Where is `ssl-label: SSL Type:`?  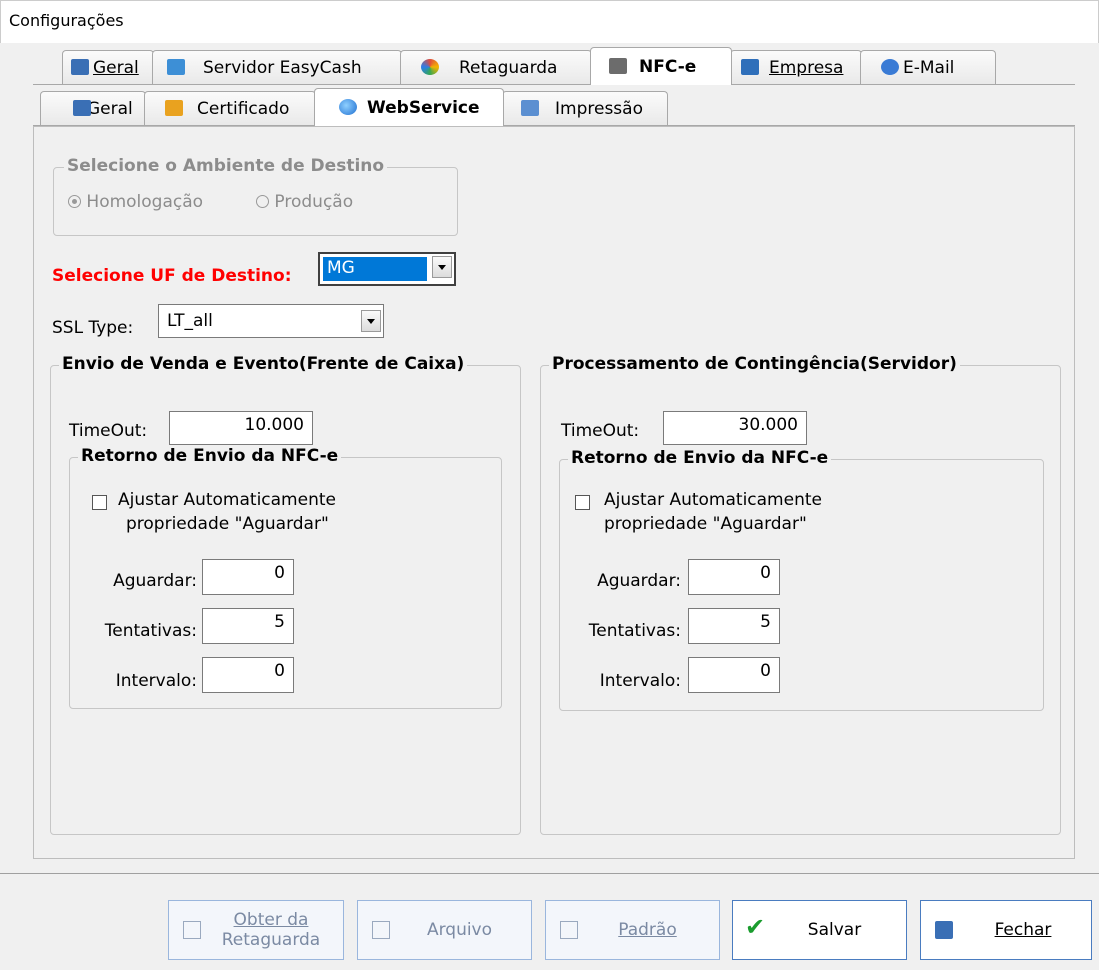
ssl-label: SSL Type: is located at coordinates (93, 328).